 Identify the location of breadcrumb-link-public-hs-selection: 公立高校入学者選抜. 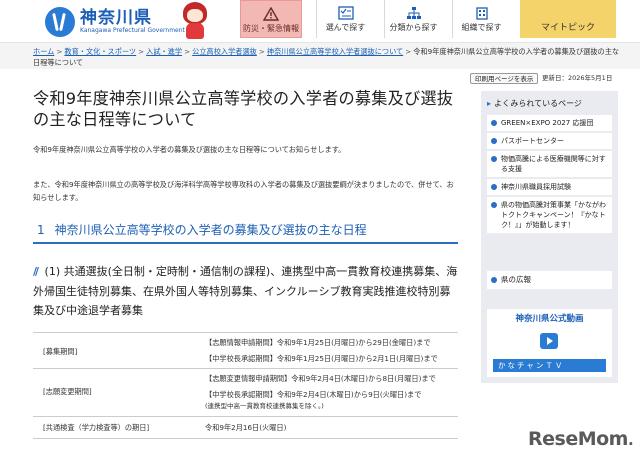
(224, 51).